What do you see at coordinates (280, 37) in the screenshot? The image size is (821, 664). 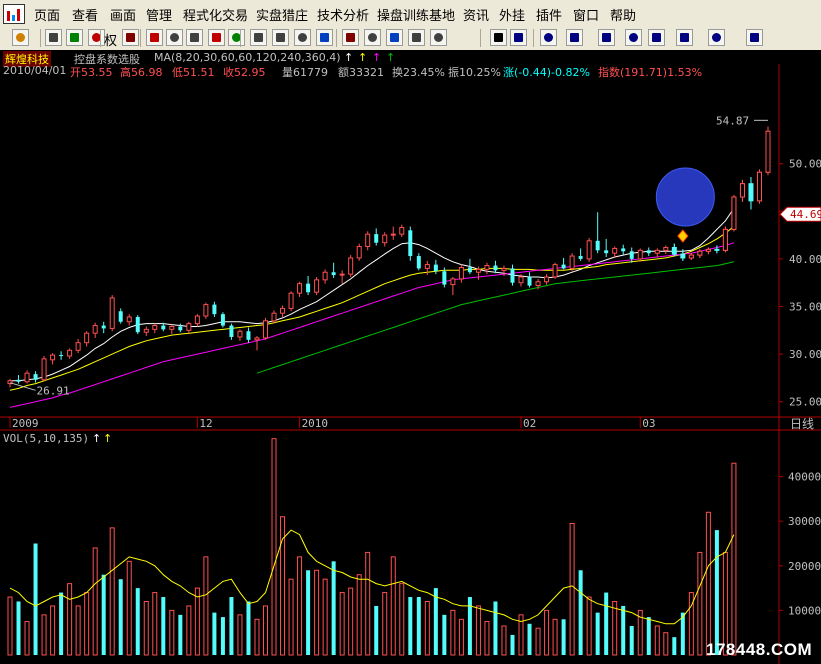 I see `bar-chart-icon` at bounding box center [280, 37].